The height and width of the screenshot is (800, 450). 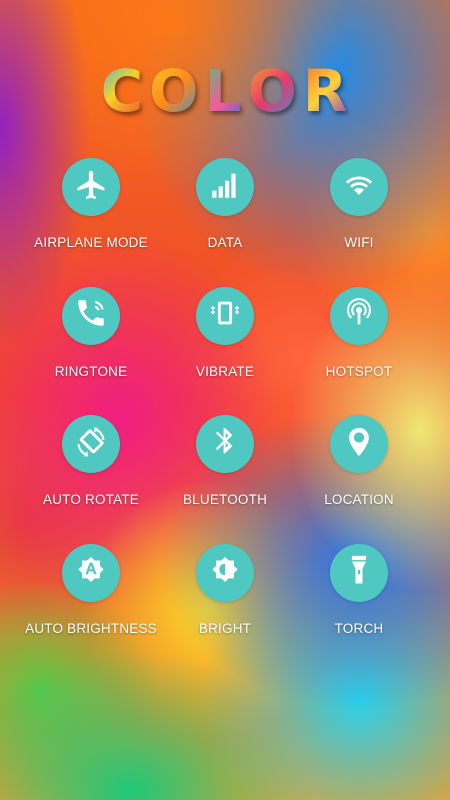 What do you see at coordinates (91, 608) in the screenshot?
I see `toggle-auto-brightness: AUTO BRIGHTNESS` at bounding box center [91, 608].